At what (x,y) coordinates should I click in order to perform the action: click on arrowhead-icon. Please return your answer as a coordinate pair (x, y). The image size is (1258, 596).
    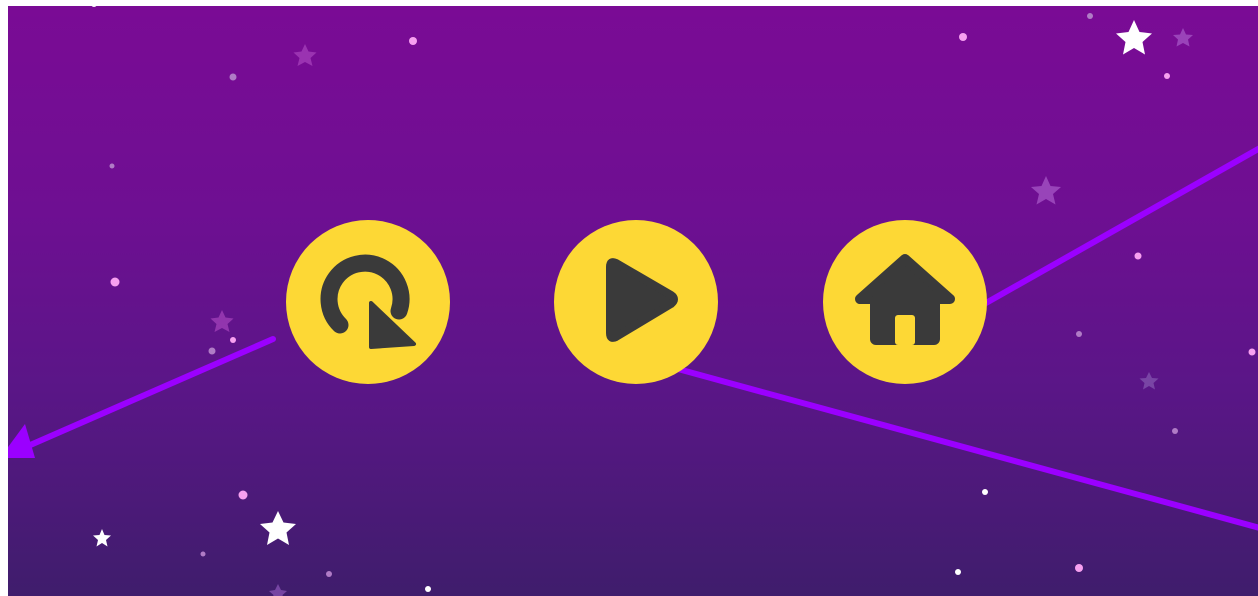
    Looking at the image, I should click on (21, 441).